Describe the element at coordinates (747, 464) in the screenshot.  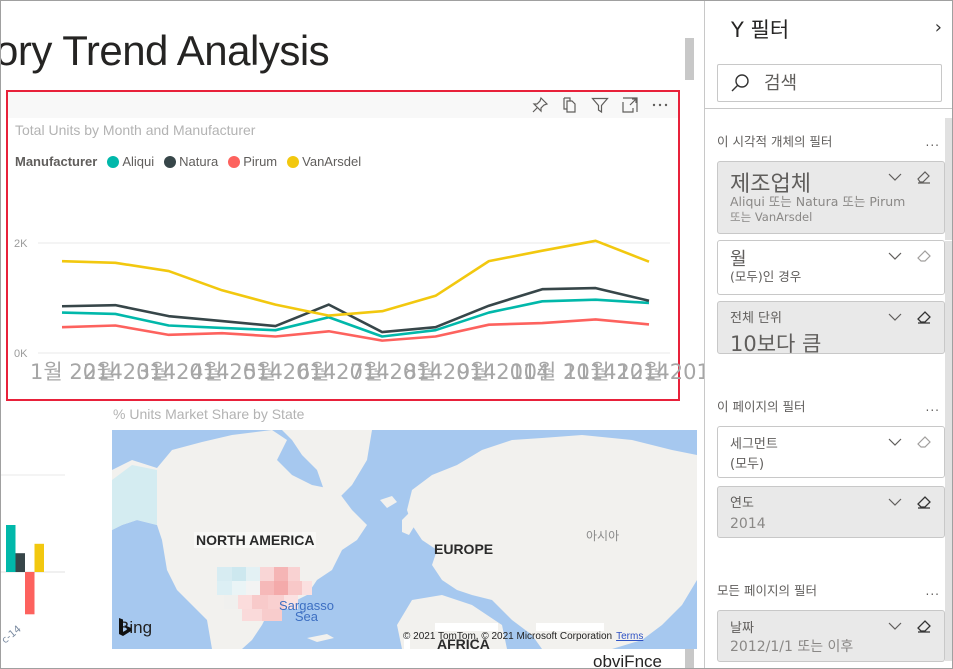
I see `filter-value: (모두)` at that location.